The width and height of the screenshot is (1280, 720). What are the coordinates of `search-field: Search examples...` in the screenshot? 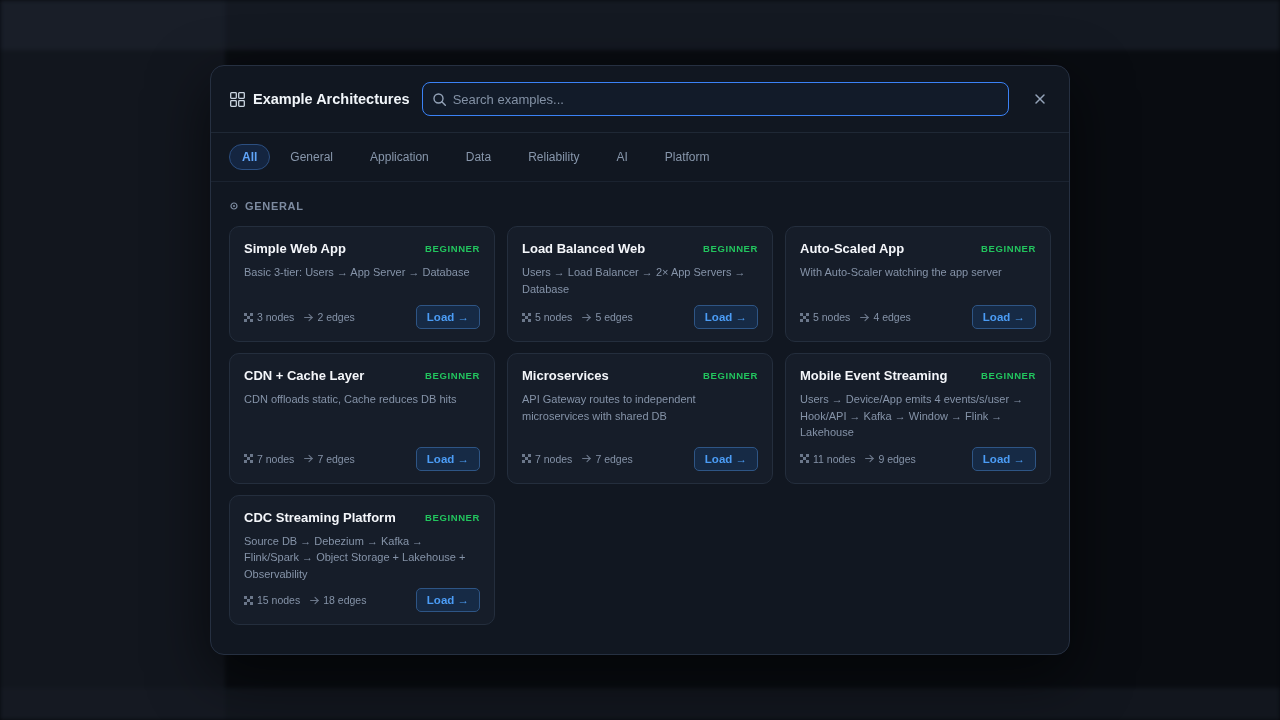 It's located at (715, 99).